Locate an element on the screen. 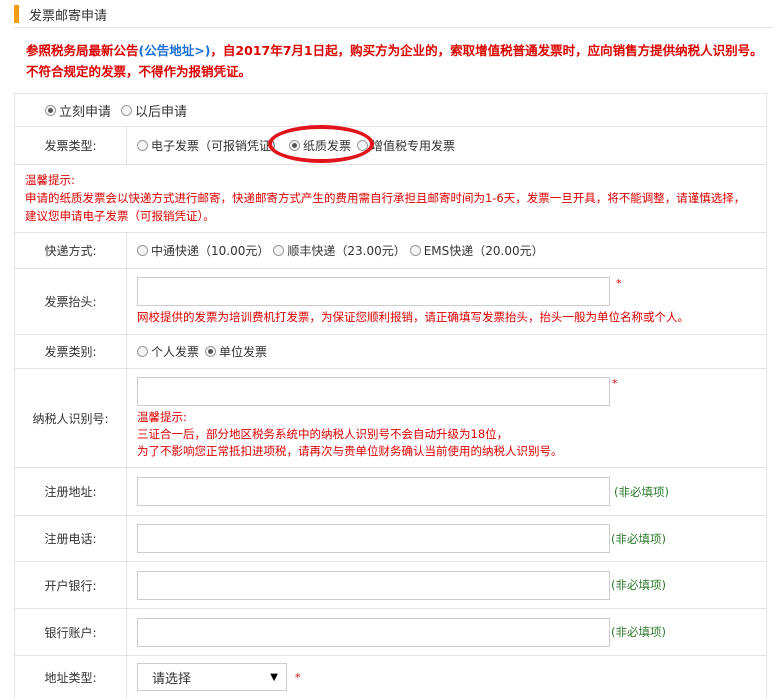 The height and width of the screenshot is (700, 784). paper-invoice-option: 纸质发票 is located at coordinates (320, 145).